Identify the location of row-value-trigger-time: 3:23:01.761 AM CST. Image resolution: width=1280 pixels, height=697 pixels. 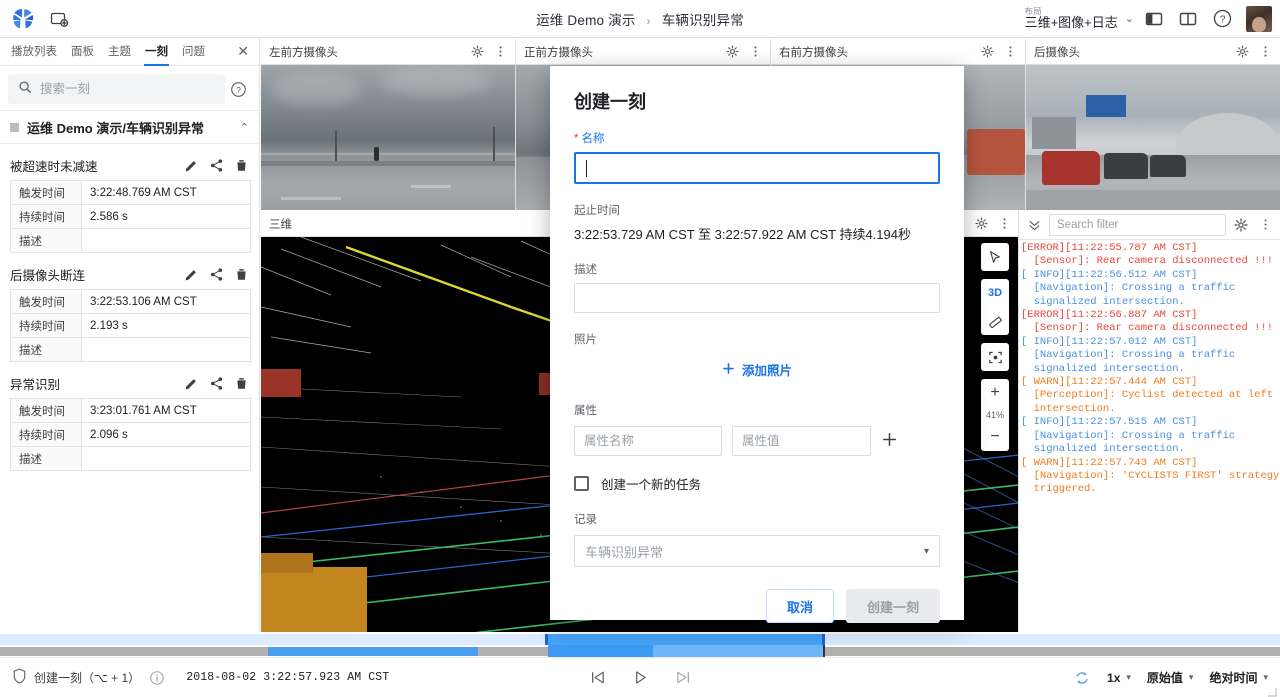
(166, 410).